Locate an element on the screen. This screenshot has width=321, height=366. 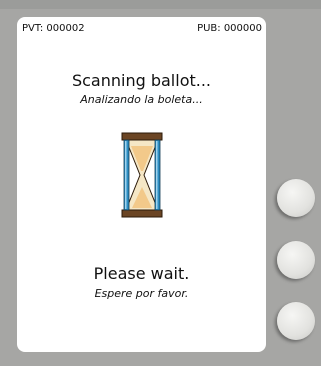
wait-message-english: Please wait. is located at coordinates (141, 273).